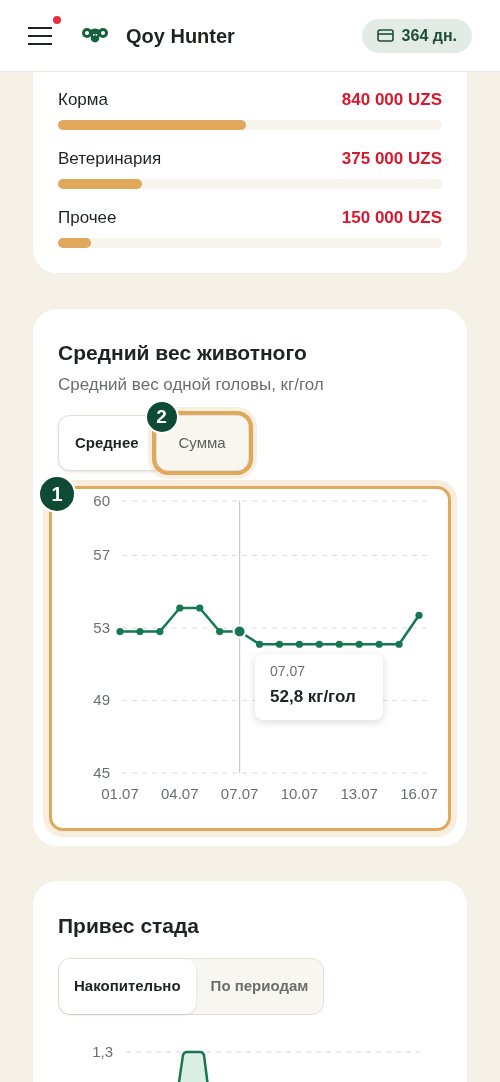 The image size is (500, 1082). Describe the element at coordinates (101, 555) in the screenshot. I see `y-axis-label: 57` at that location.